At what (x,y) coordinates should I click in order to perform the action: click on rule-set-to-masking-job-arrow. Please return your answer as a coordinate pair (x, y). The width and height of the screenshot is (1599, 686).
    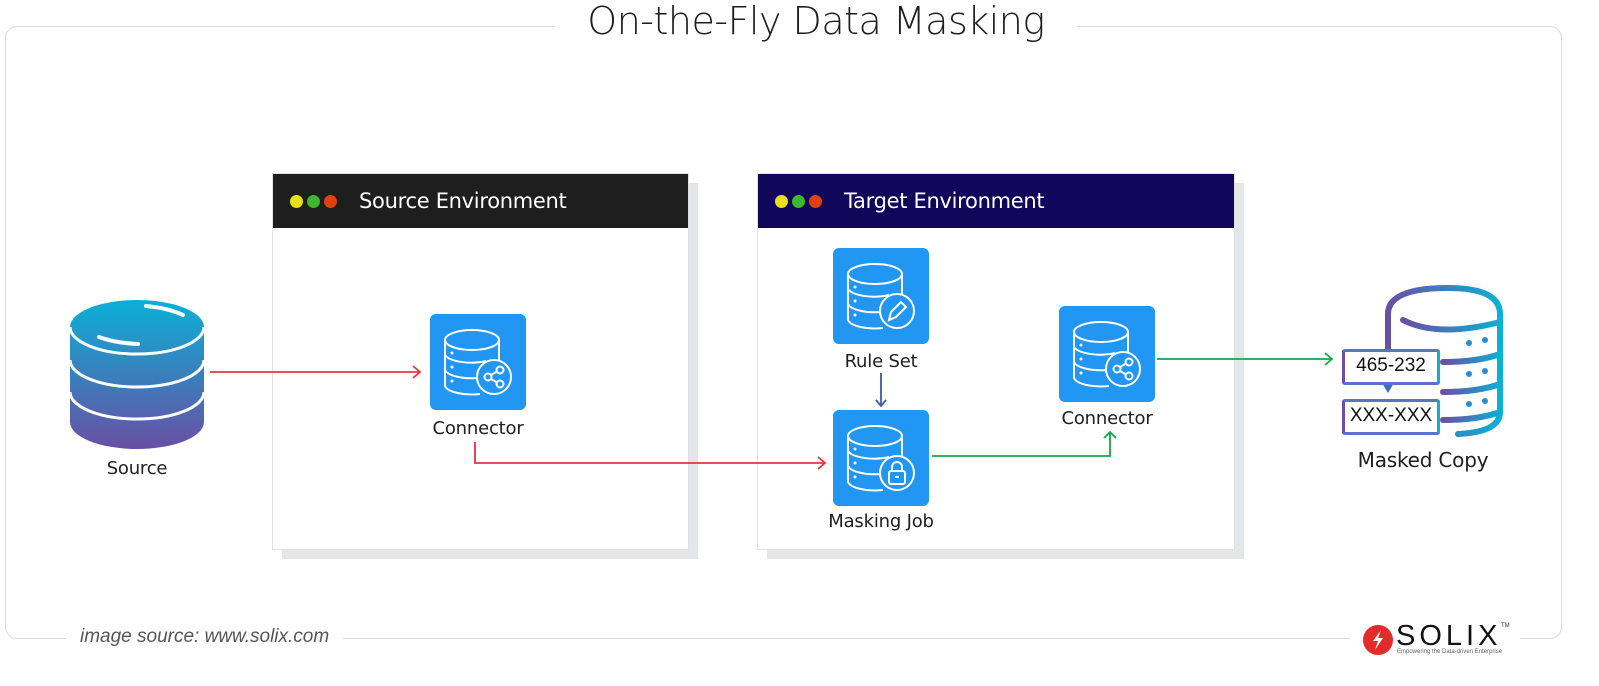
    Looking at the image, I should click on (881, 390).